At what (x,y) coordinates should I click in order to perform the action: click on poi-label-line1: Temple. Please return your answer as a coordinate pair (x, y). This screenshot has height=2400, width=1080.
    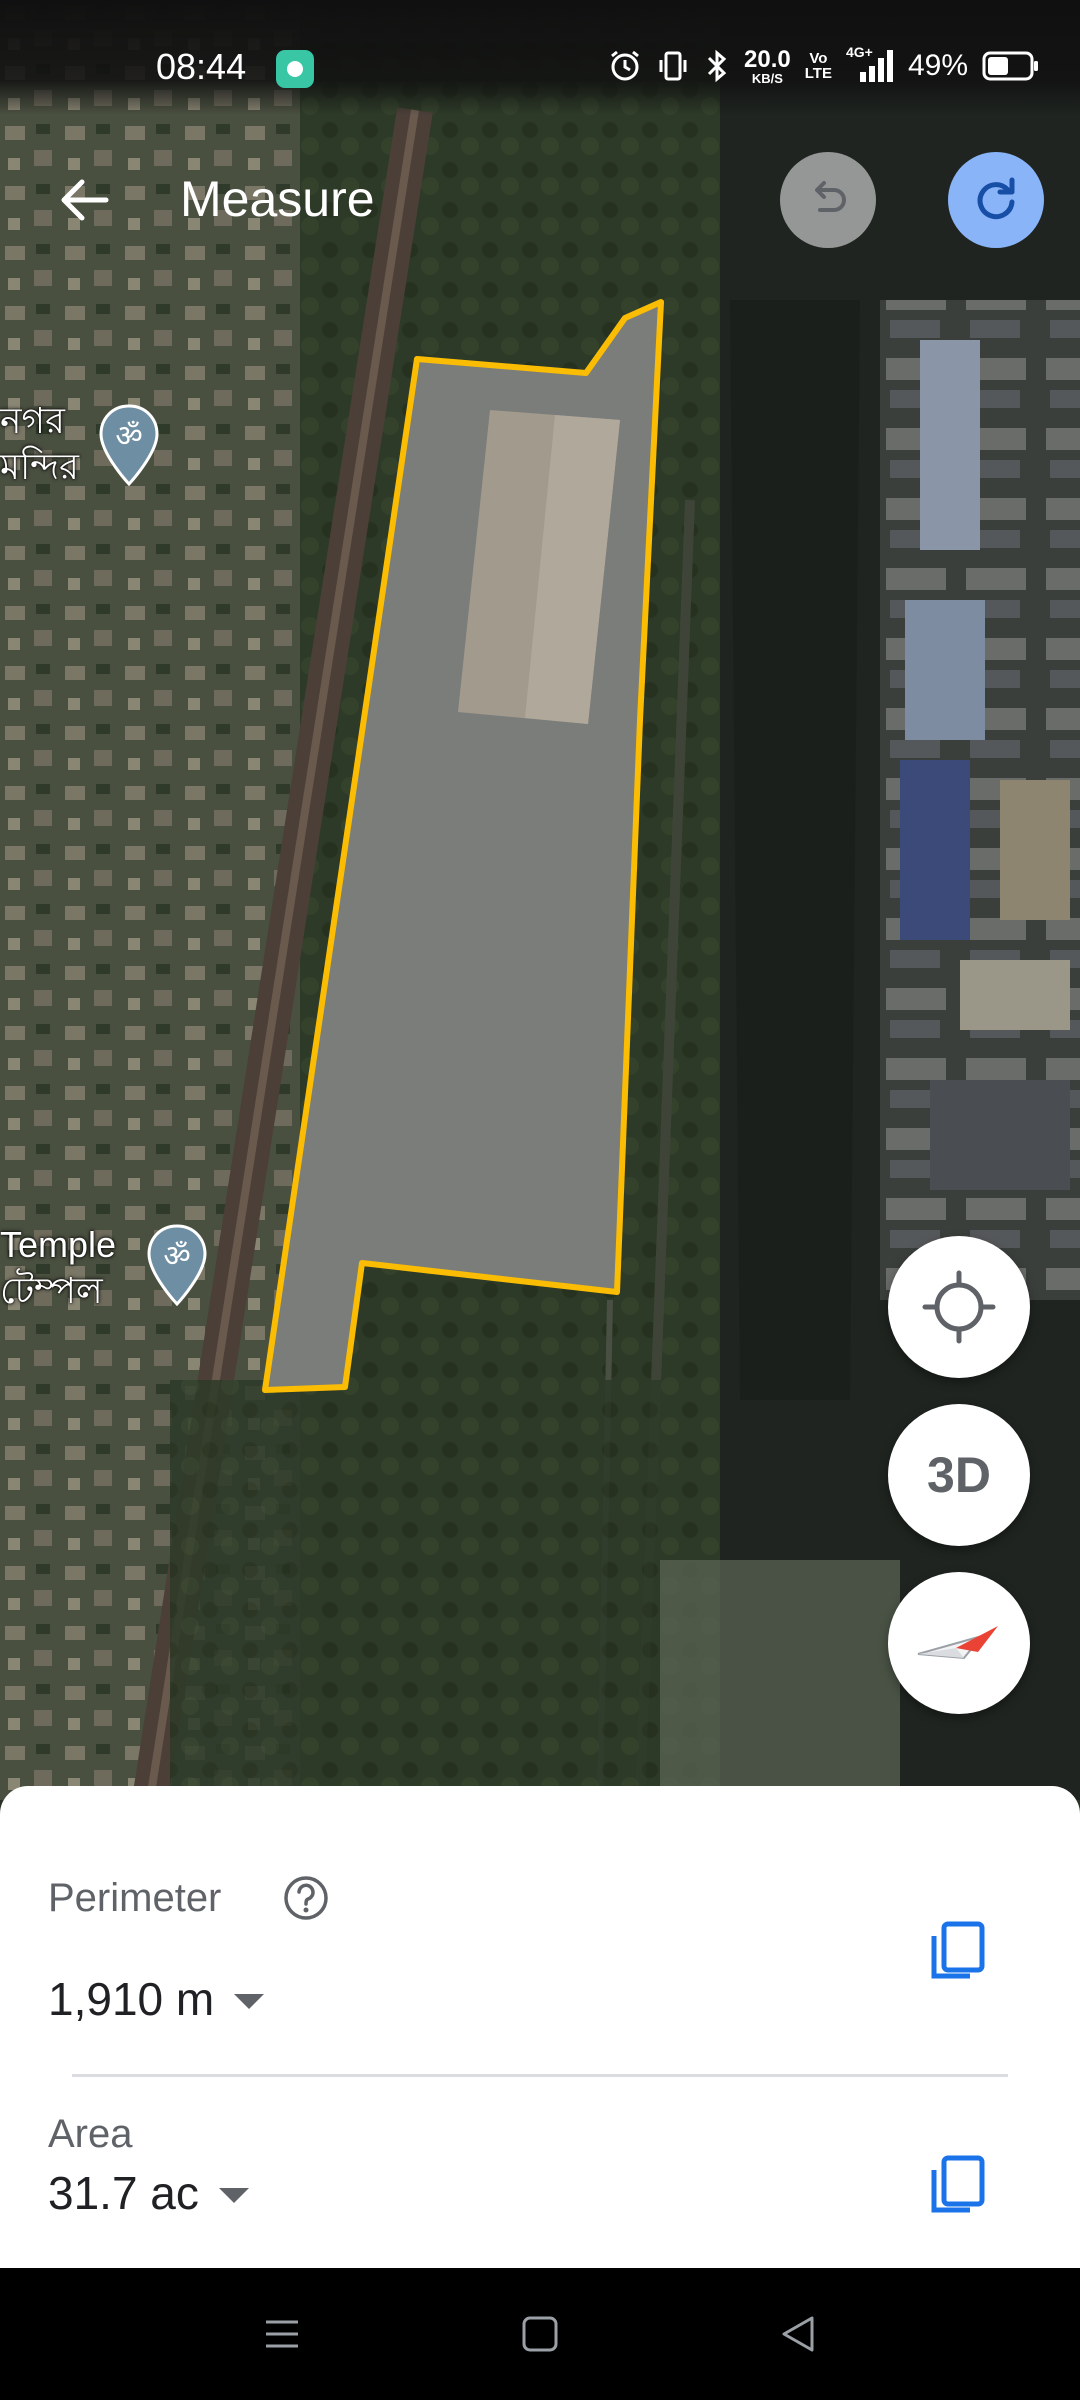
    Looking at the image, I should click on (58, 1244).